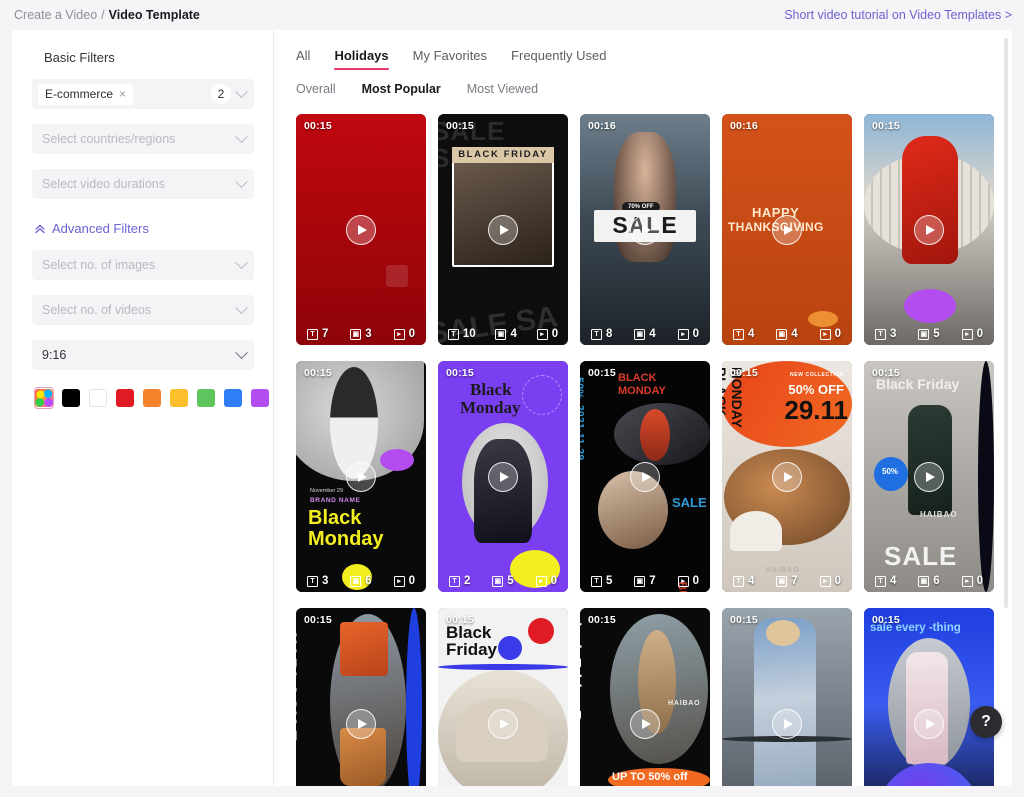  I want to click on countries-filter: Select countries/regions, so click(143, 139).